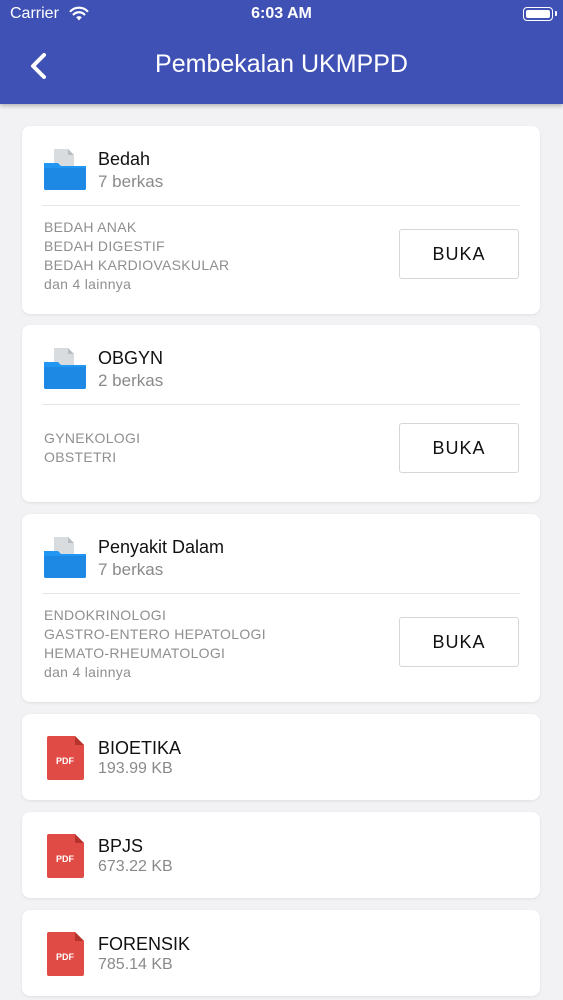 This screenshot has height=1000, width=563. I want to click on subfolder-item: HEMATO-RHEUMATOLOGI, so click(135, 653).